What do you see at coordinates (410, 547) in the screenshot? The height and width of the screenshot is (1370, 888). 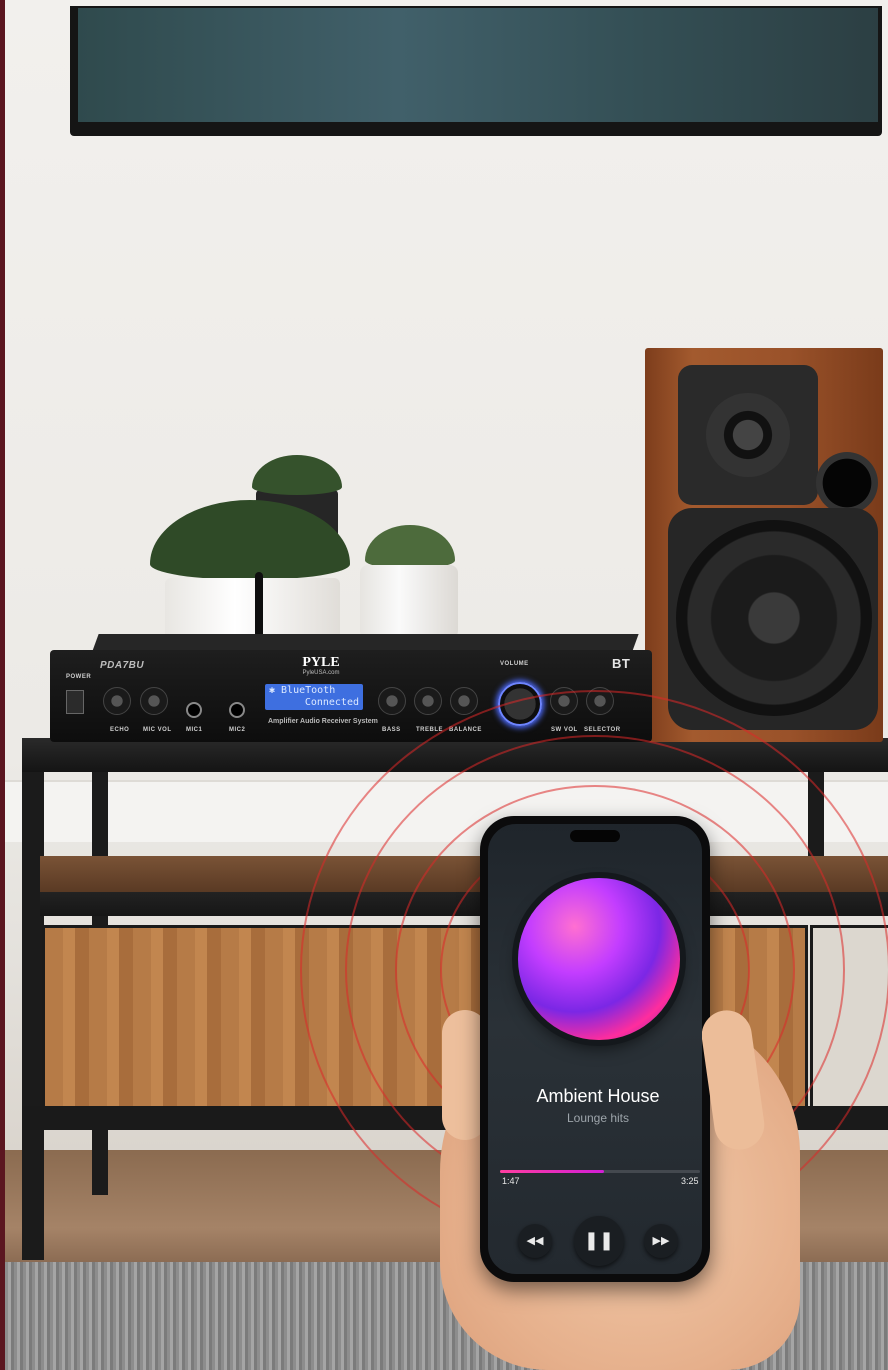 I see `small-succulent` at bounding box center [410, 547].